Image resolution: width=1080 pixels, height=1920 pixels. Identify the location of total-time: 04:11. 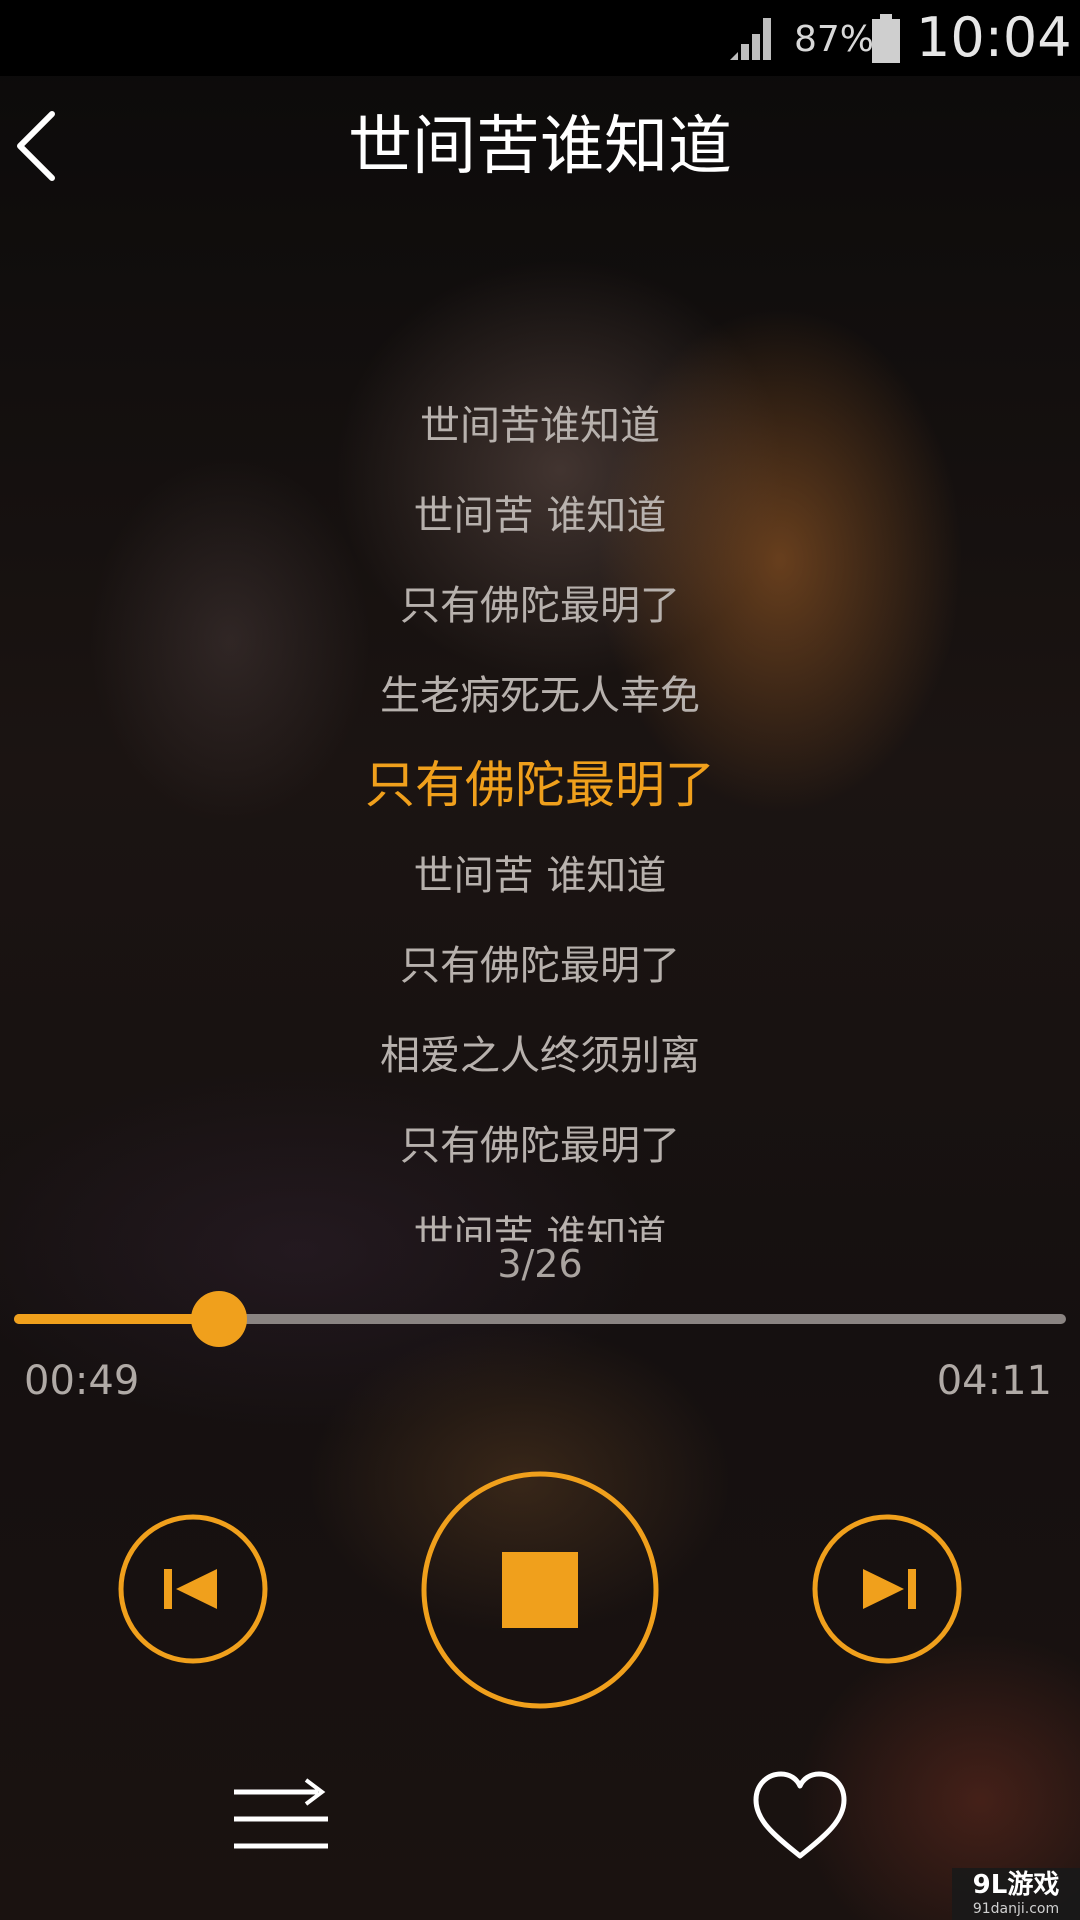
(994, 1381).